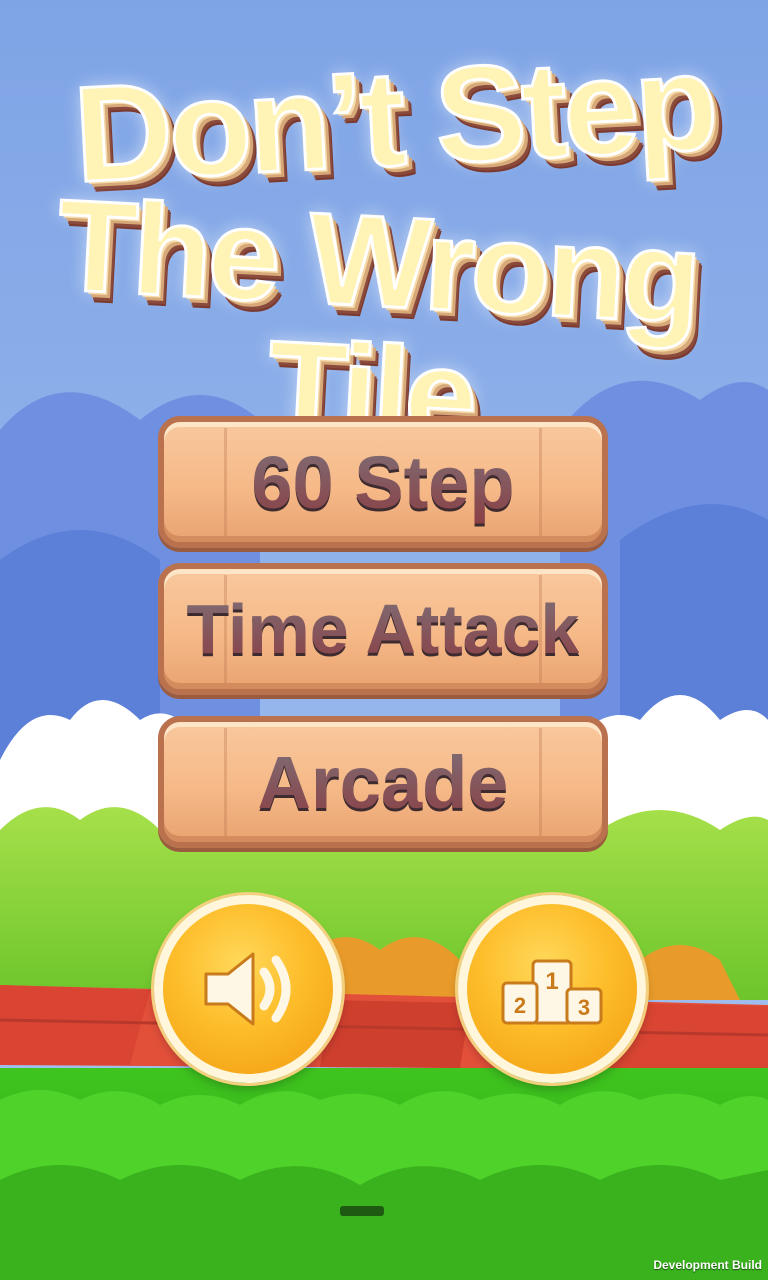 This screenshot has height=1280, width=768. What do you see at coordinates (551, 981) in the screenshot?
I see `podium-place-1: 1` at bounding box center [551, 981].